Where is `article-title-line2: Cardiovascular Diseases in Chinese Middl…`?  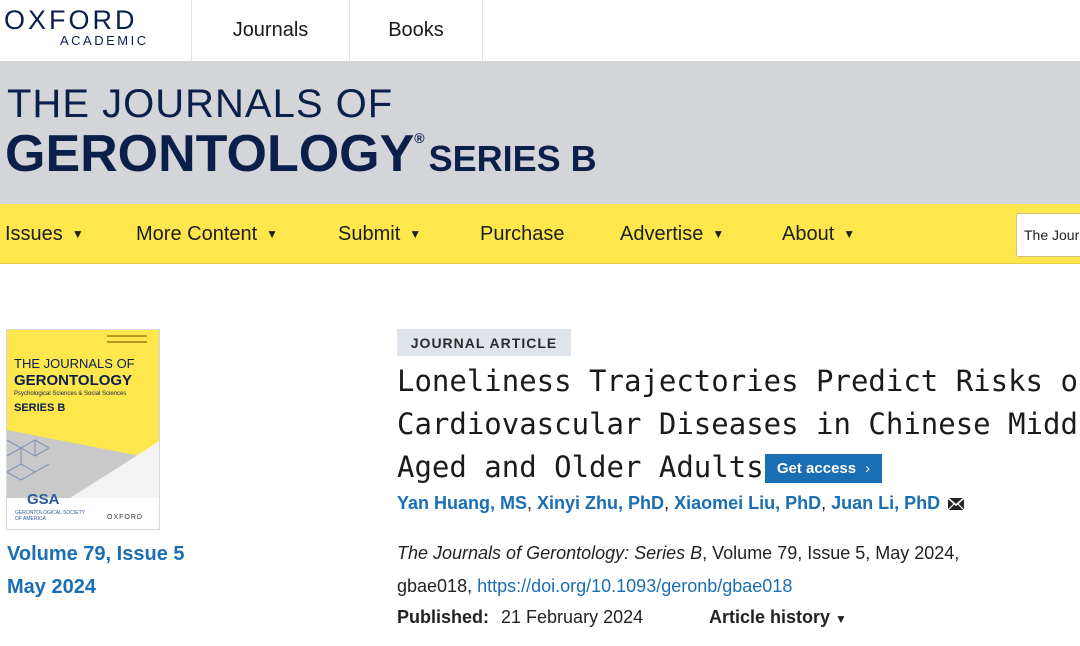
article-title-line2: Cardiovascular Diseases in Chinese Middl… is located at coordinates (738, 424).